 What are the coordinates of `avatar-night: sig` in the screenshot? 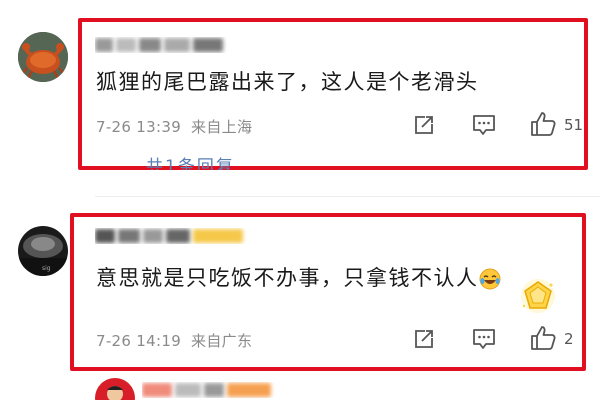 It's located at (43, 251).